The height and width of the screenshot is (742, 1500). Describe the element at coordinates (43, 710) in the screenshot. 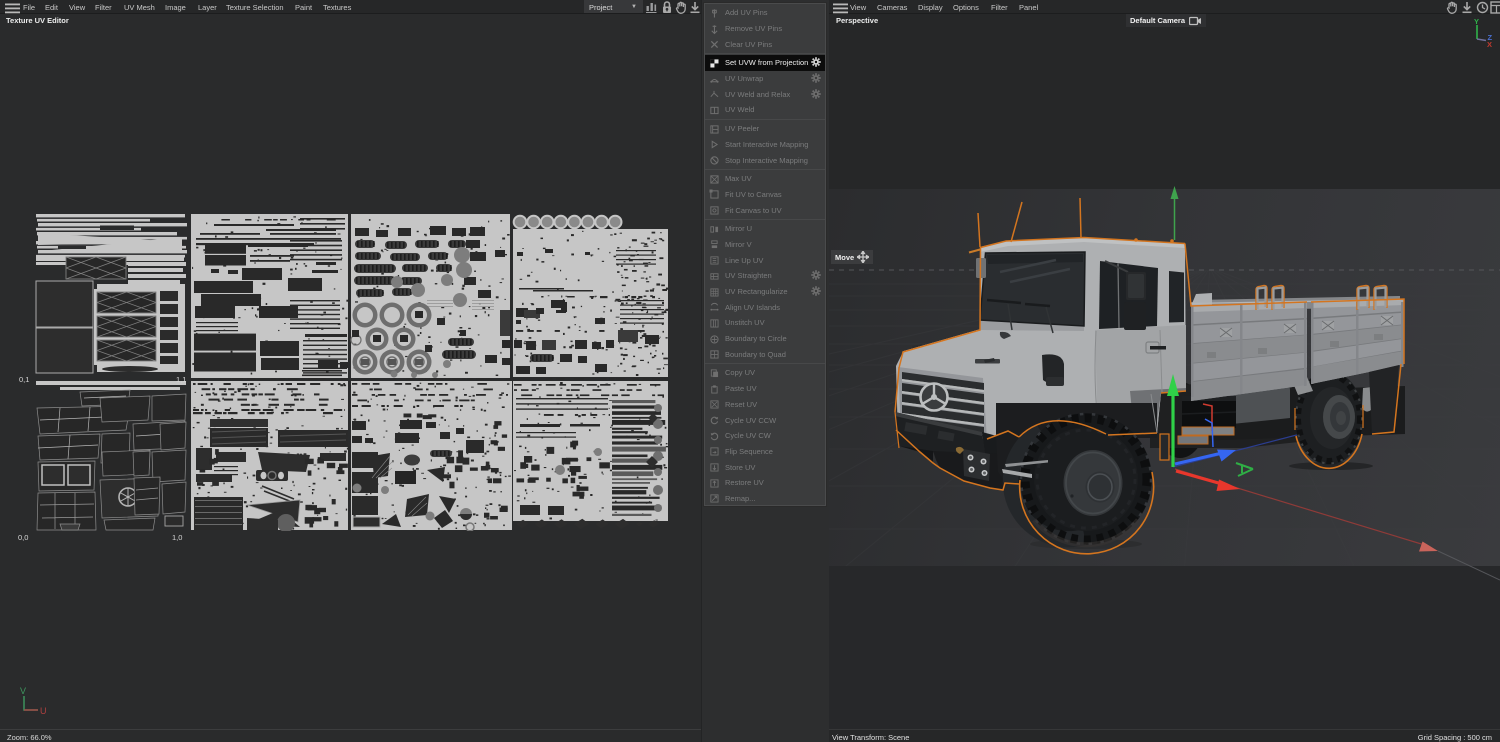

I see `svg-text: U` at that location.